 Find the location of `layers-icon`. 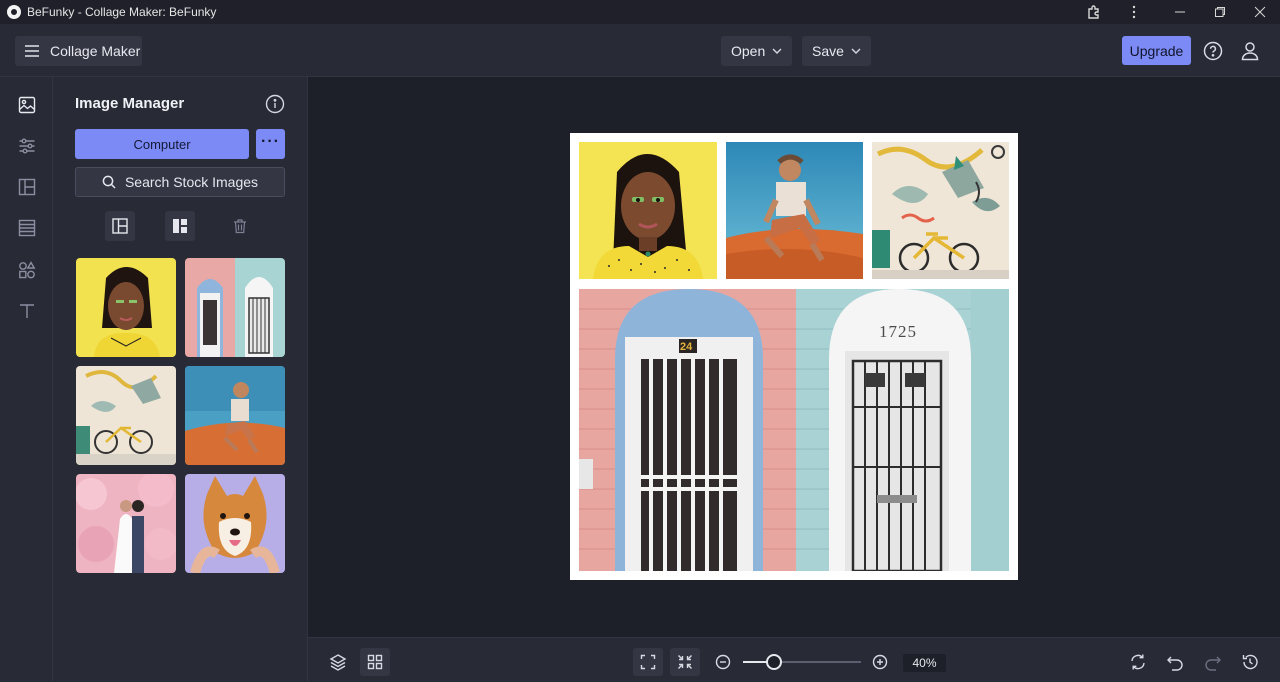

layers-icon is located at coordinates (338, 662).